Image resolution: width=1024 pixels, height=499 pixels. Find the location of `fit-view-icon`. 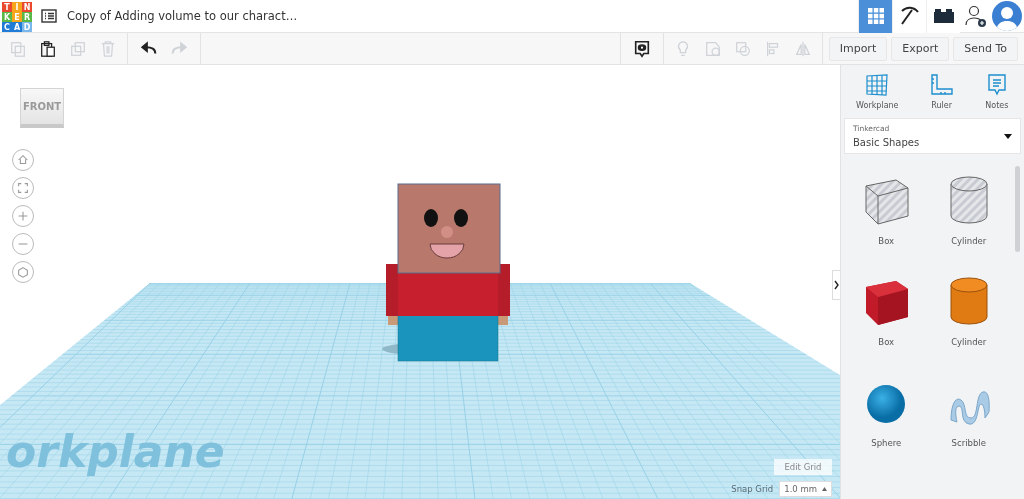

fit-view-icon is located at coordinates (23, 188).